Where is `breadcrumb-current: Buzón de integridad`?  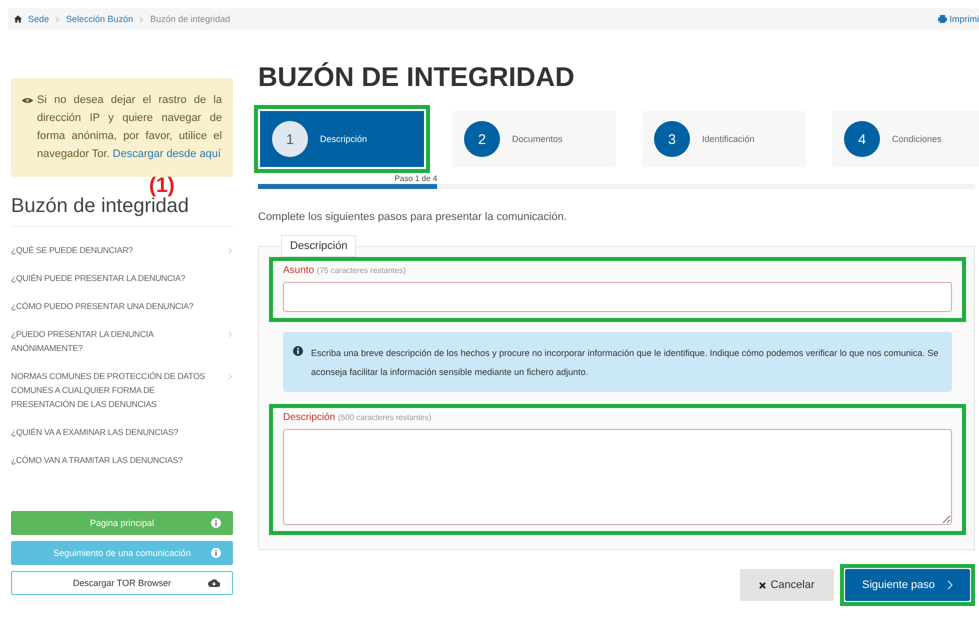 breadcrumb-current: Buzón de integridad is located at coordinates (190, 19).